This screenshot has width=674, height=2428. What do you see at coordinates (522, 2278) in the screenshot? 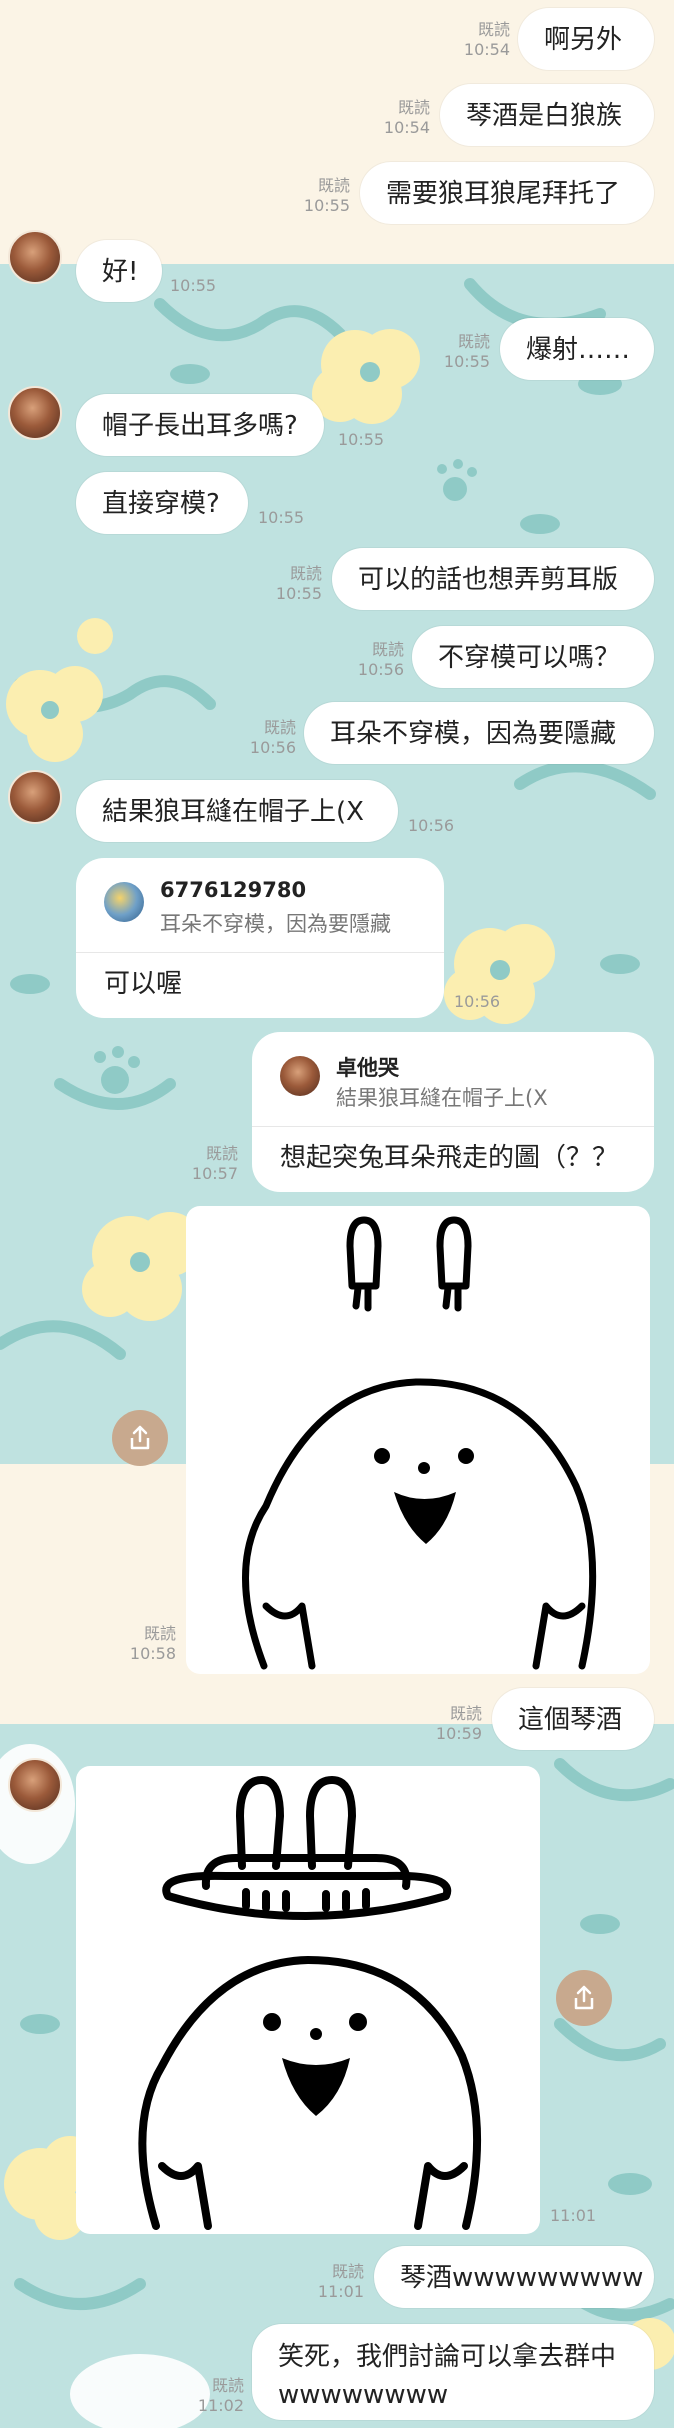
I see `message-text: 琴酒wwwwwwwww` at bounding box center [522, 2278].